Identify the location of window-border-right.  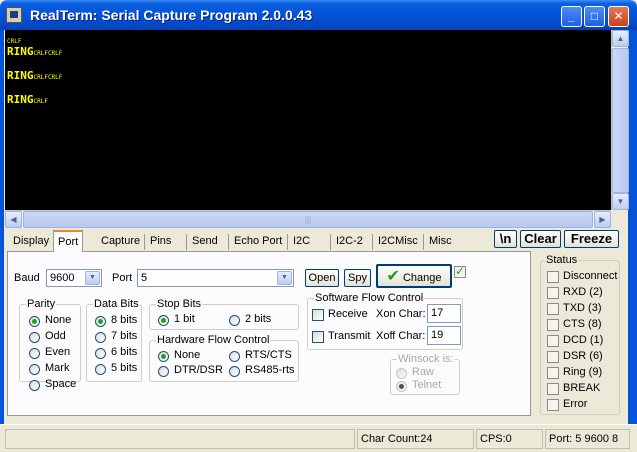
(632, 227).